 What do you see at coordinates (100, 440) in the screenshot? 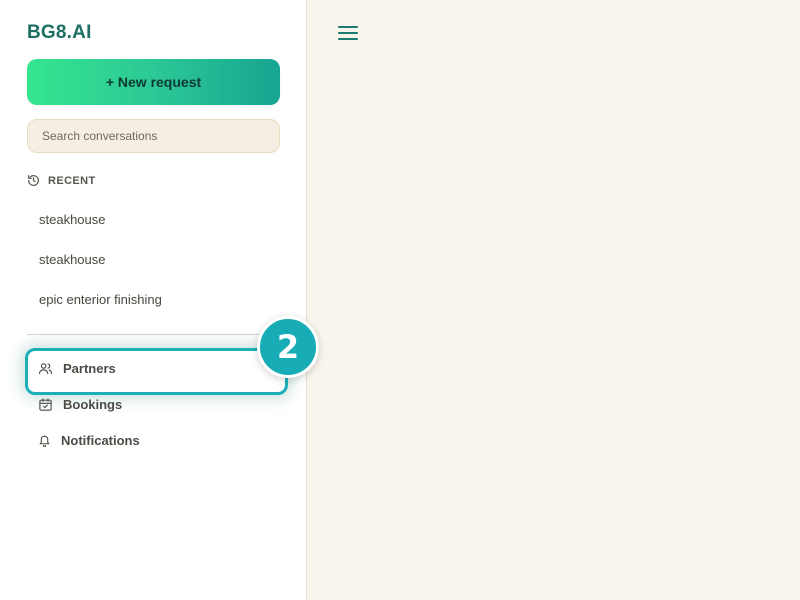
I see `nav-item-label: Notifications` at bounding box center [100, 440].